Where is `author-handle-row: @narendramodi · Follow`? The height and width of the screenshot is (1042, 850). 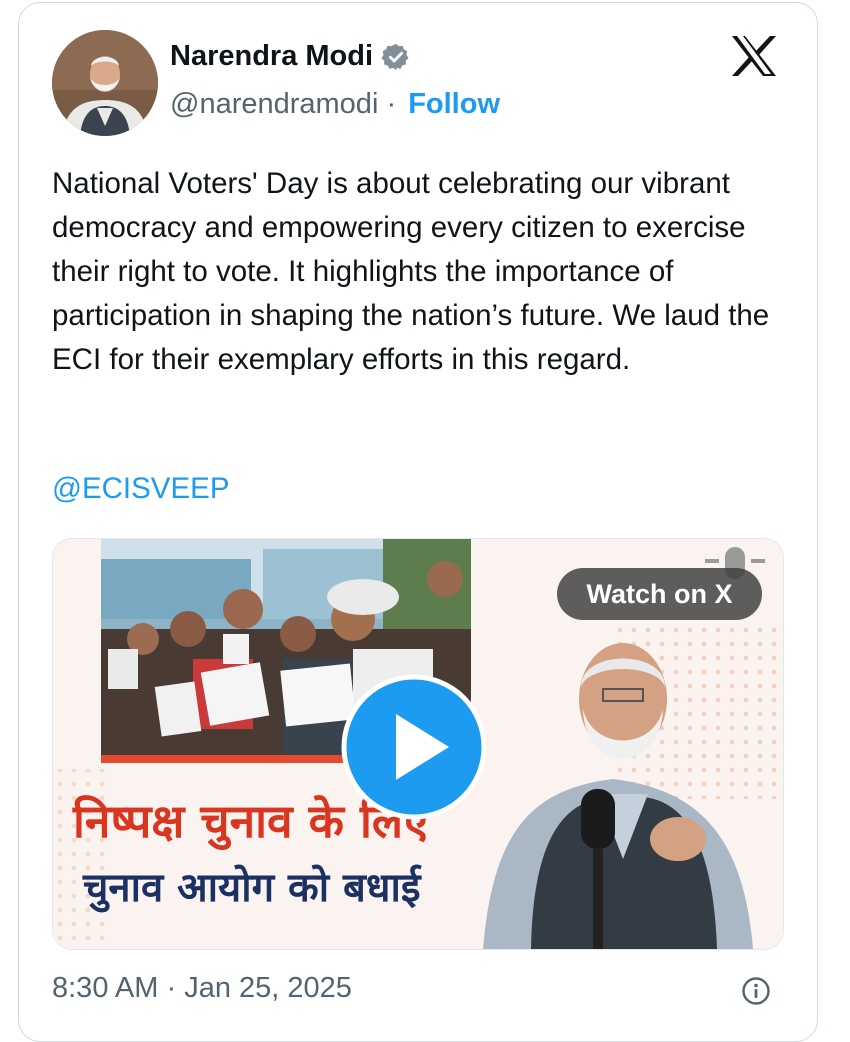 author-handle-row: @narendramodi · Follow is located at coordinates (335, 104).